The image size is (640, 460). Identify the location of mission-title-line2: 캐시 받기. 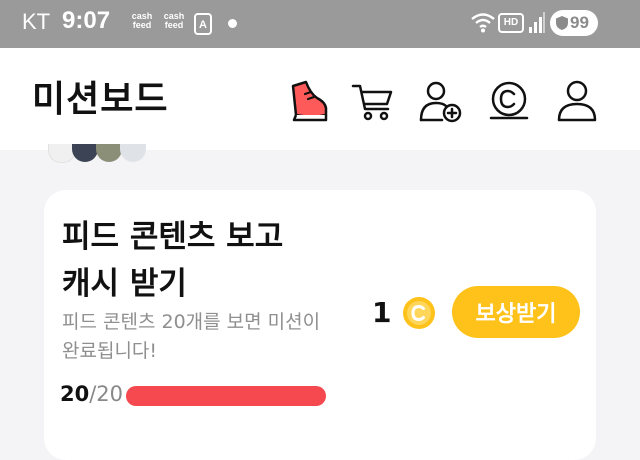
(124, 284).